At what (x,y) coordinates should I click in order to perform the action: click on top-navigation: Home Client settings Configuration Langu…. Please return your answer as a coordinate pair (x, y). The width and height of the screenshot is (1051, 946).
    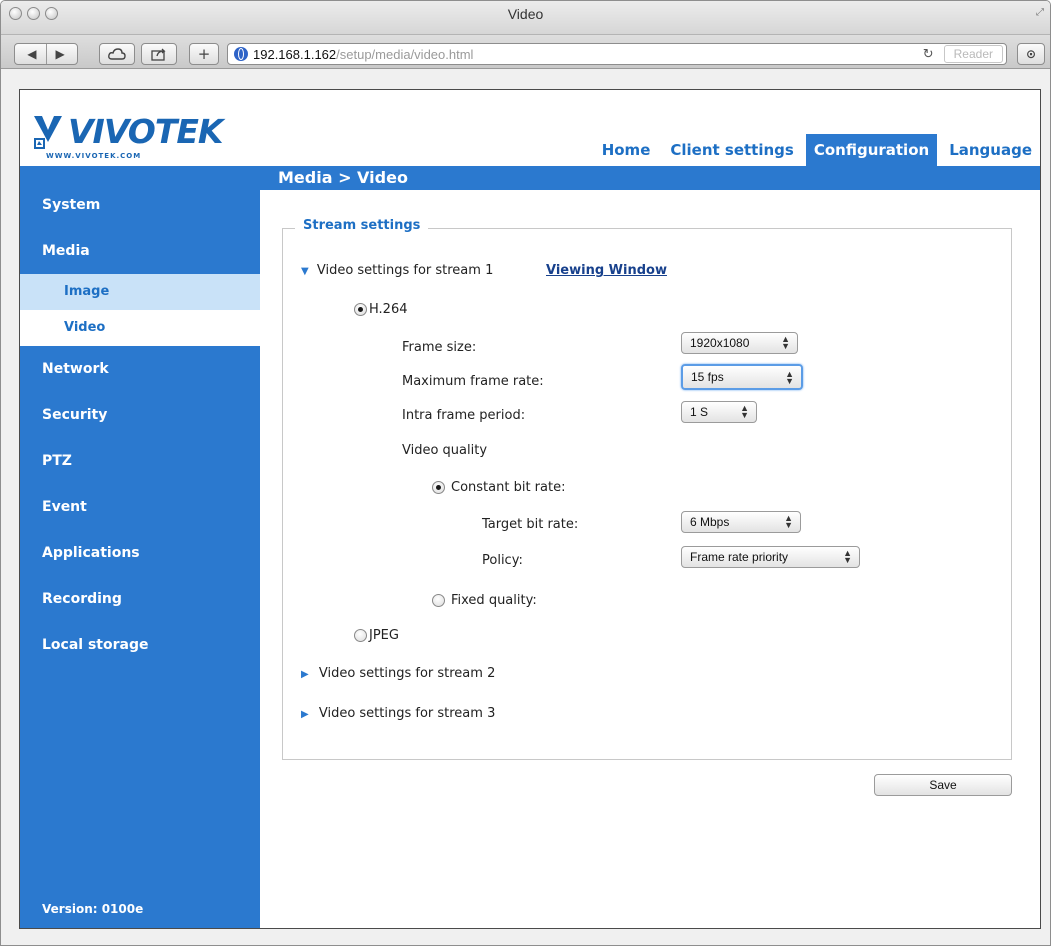
    Looking at the image, I should click on (815, 150).